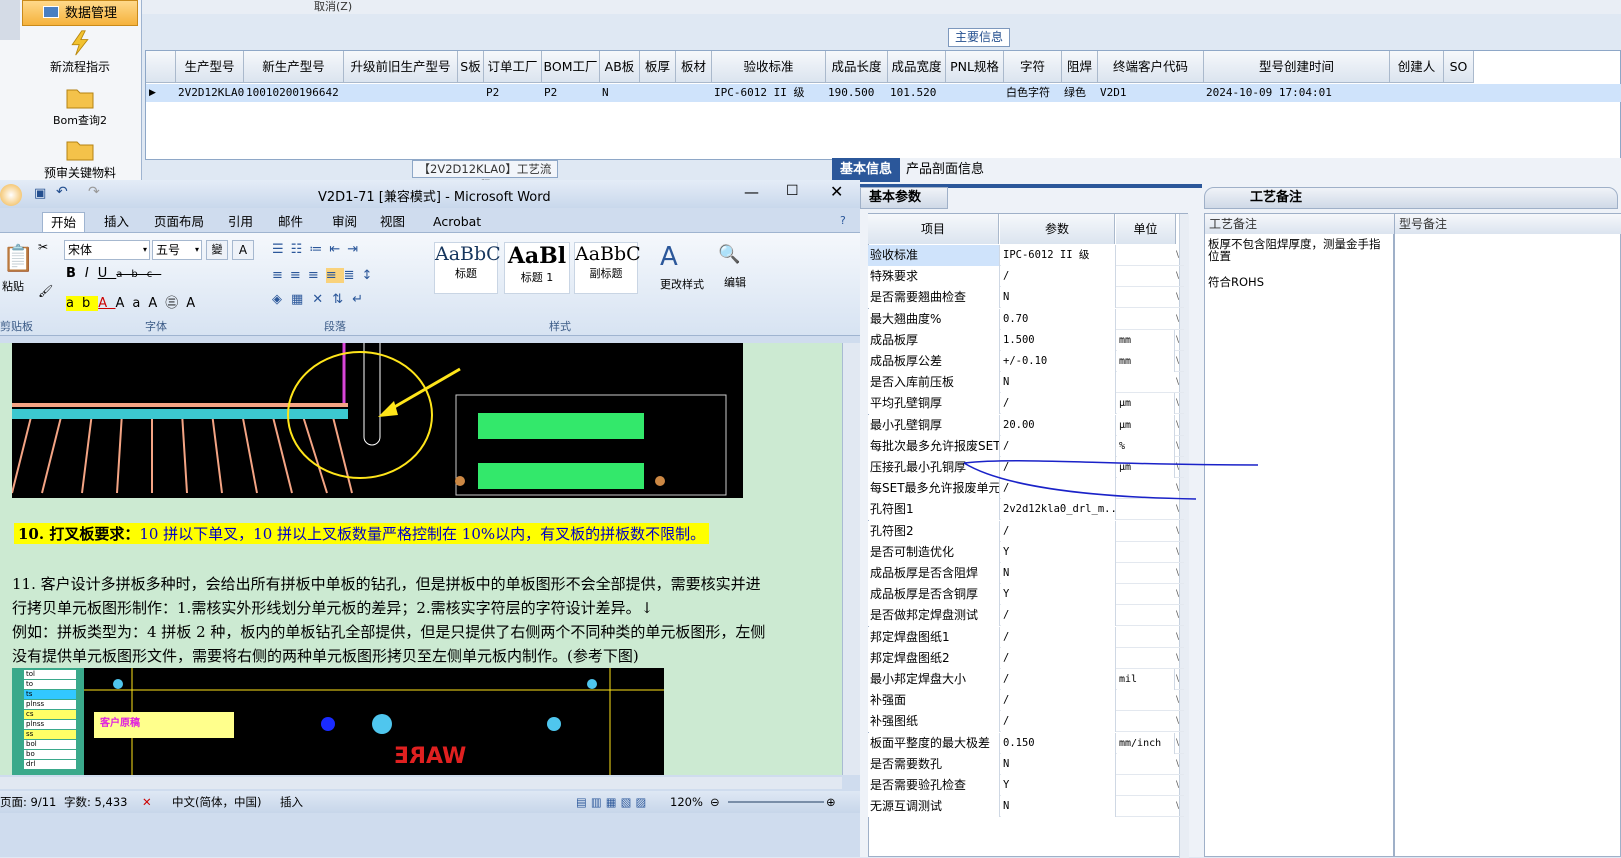 The width and height of the screenshot is (1621, 858). What do you see at coordinates (751, 192) in the screenshot?
I see `minimize-icon: —` at bounding box center [751, 192].